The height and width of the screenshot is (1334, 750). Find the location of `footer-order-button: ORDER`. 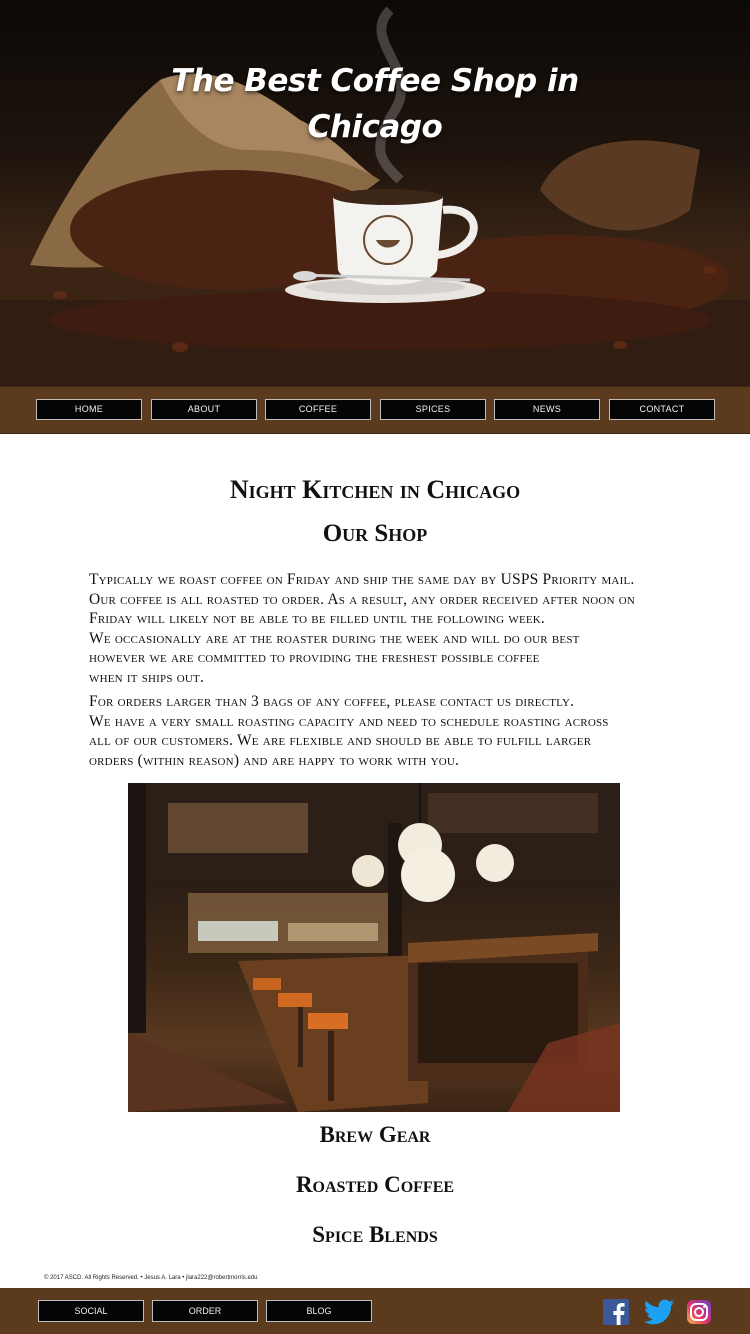

footer-order-button: ORDER is located at coordinates (205, 1311).